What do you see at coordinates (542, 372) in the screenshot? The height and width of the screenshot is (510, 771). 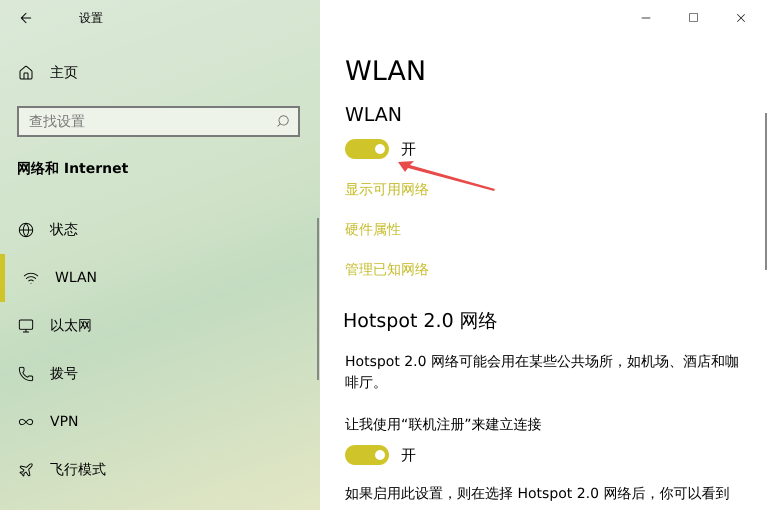 I see `description-text: Hotspot 2.0 网络可能会用在某些公共场所，如机场、酒店和咖啡厅。` at bounding box center [542, 372].